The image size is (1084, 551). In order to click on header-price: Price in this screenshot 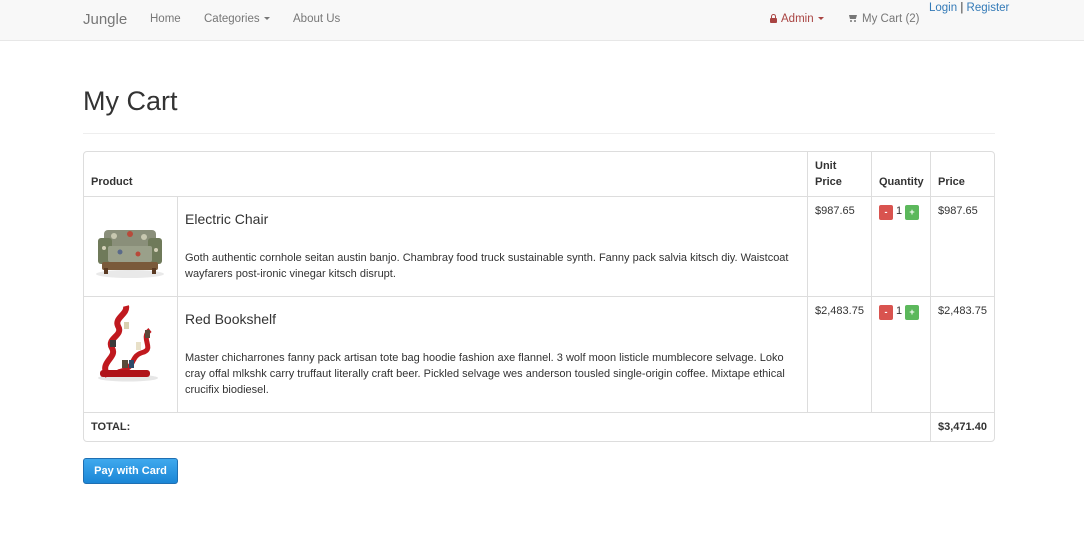, I will do `click(951, 182)`.